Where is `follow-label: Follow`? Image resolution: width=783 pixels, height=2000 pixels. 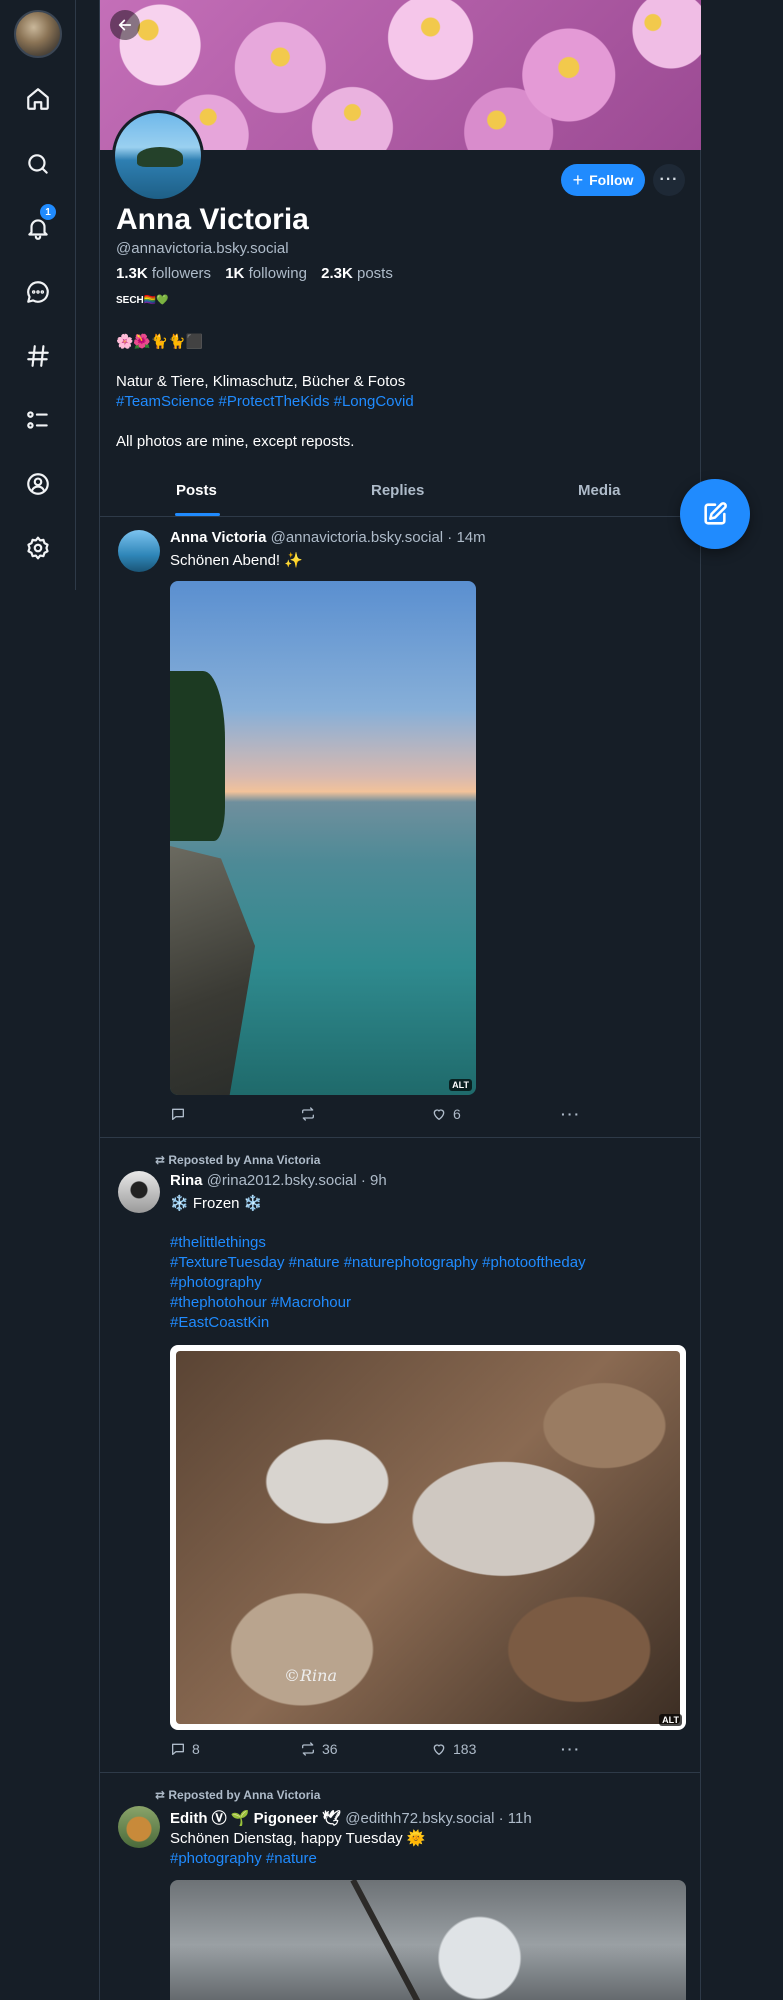
follow-label: Follow is located at coordinates (611, 180).